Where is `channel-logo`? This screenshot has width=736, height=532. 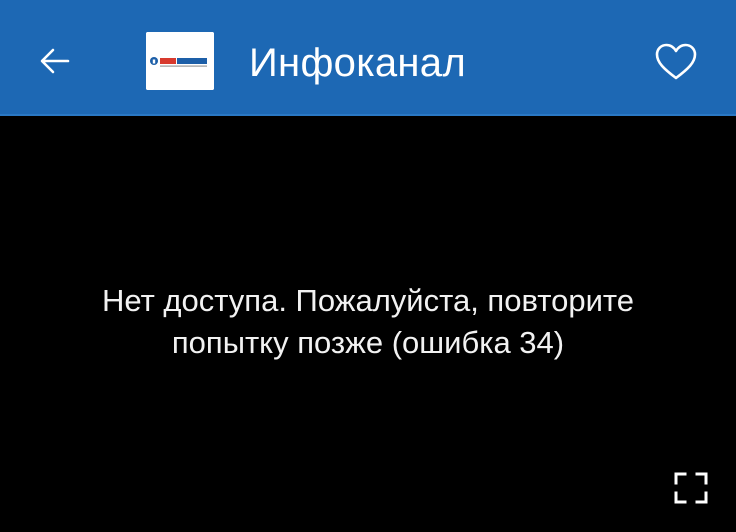 channel-logo is located at coordinates (180, 61).